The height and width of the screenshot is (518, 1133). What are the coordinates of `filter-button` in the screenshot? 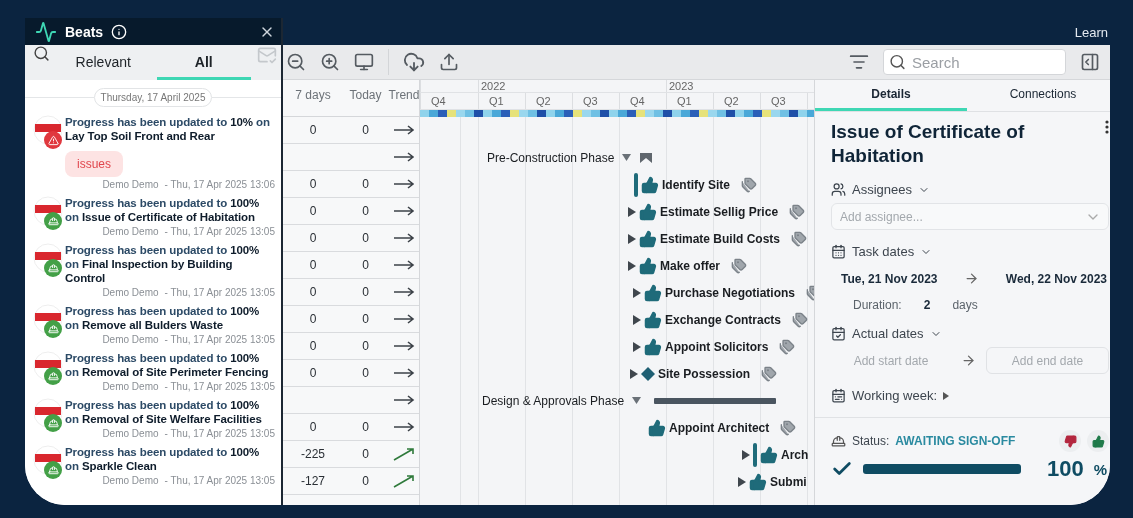 It's located at (859, 62).